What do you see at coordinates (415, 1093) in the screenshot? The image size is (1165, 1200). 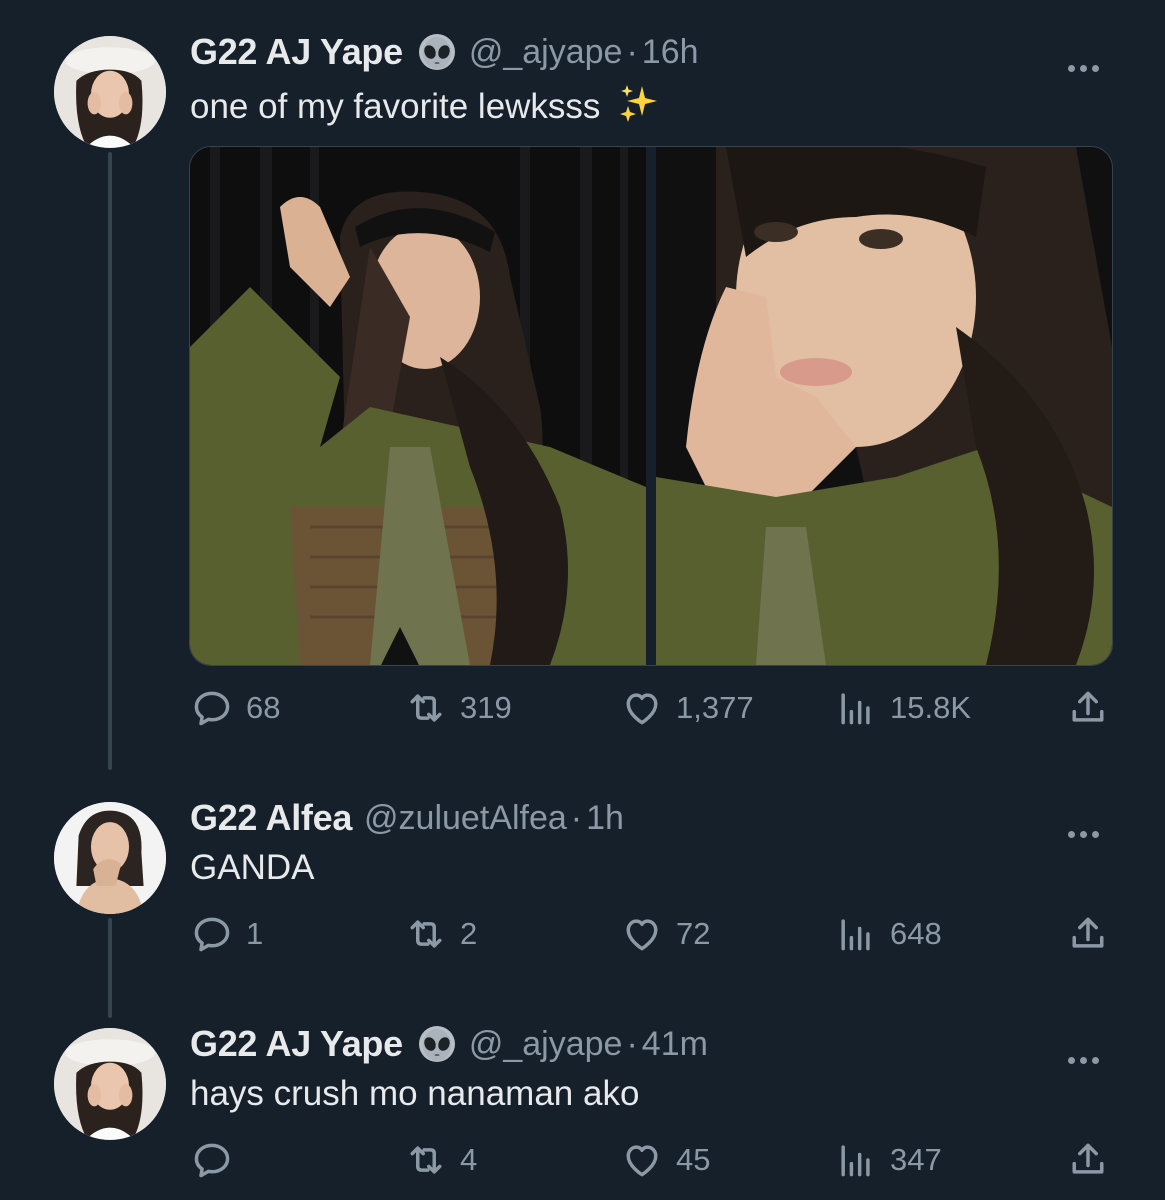 I see `tweet-text: hays crush mo nanaman ako` at bounding box center [415, 1093].